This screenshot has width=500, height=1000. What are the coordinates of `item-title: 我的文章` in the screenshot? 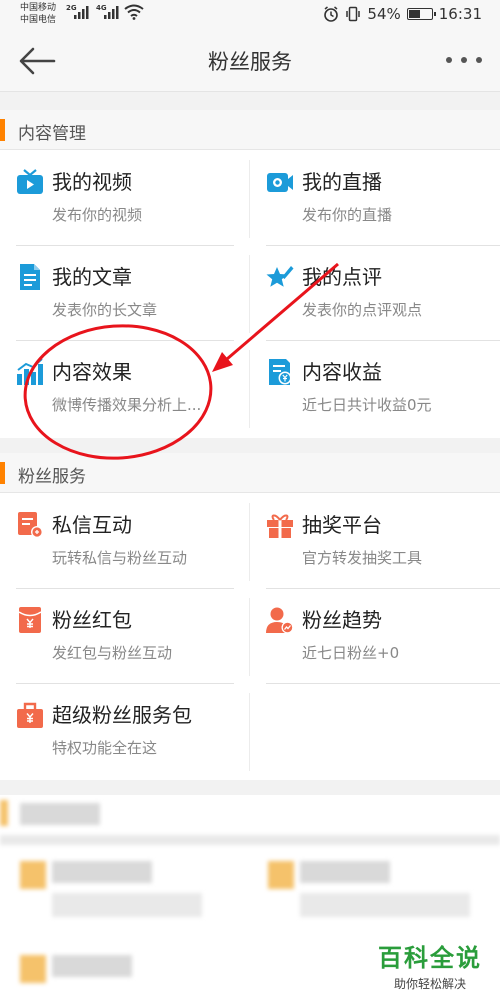 It's located at (92, 277).